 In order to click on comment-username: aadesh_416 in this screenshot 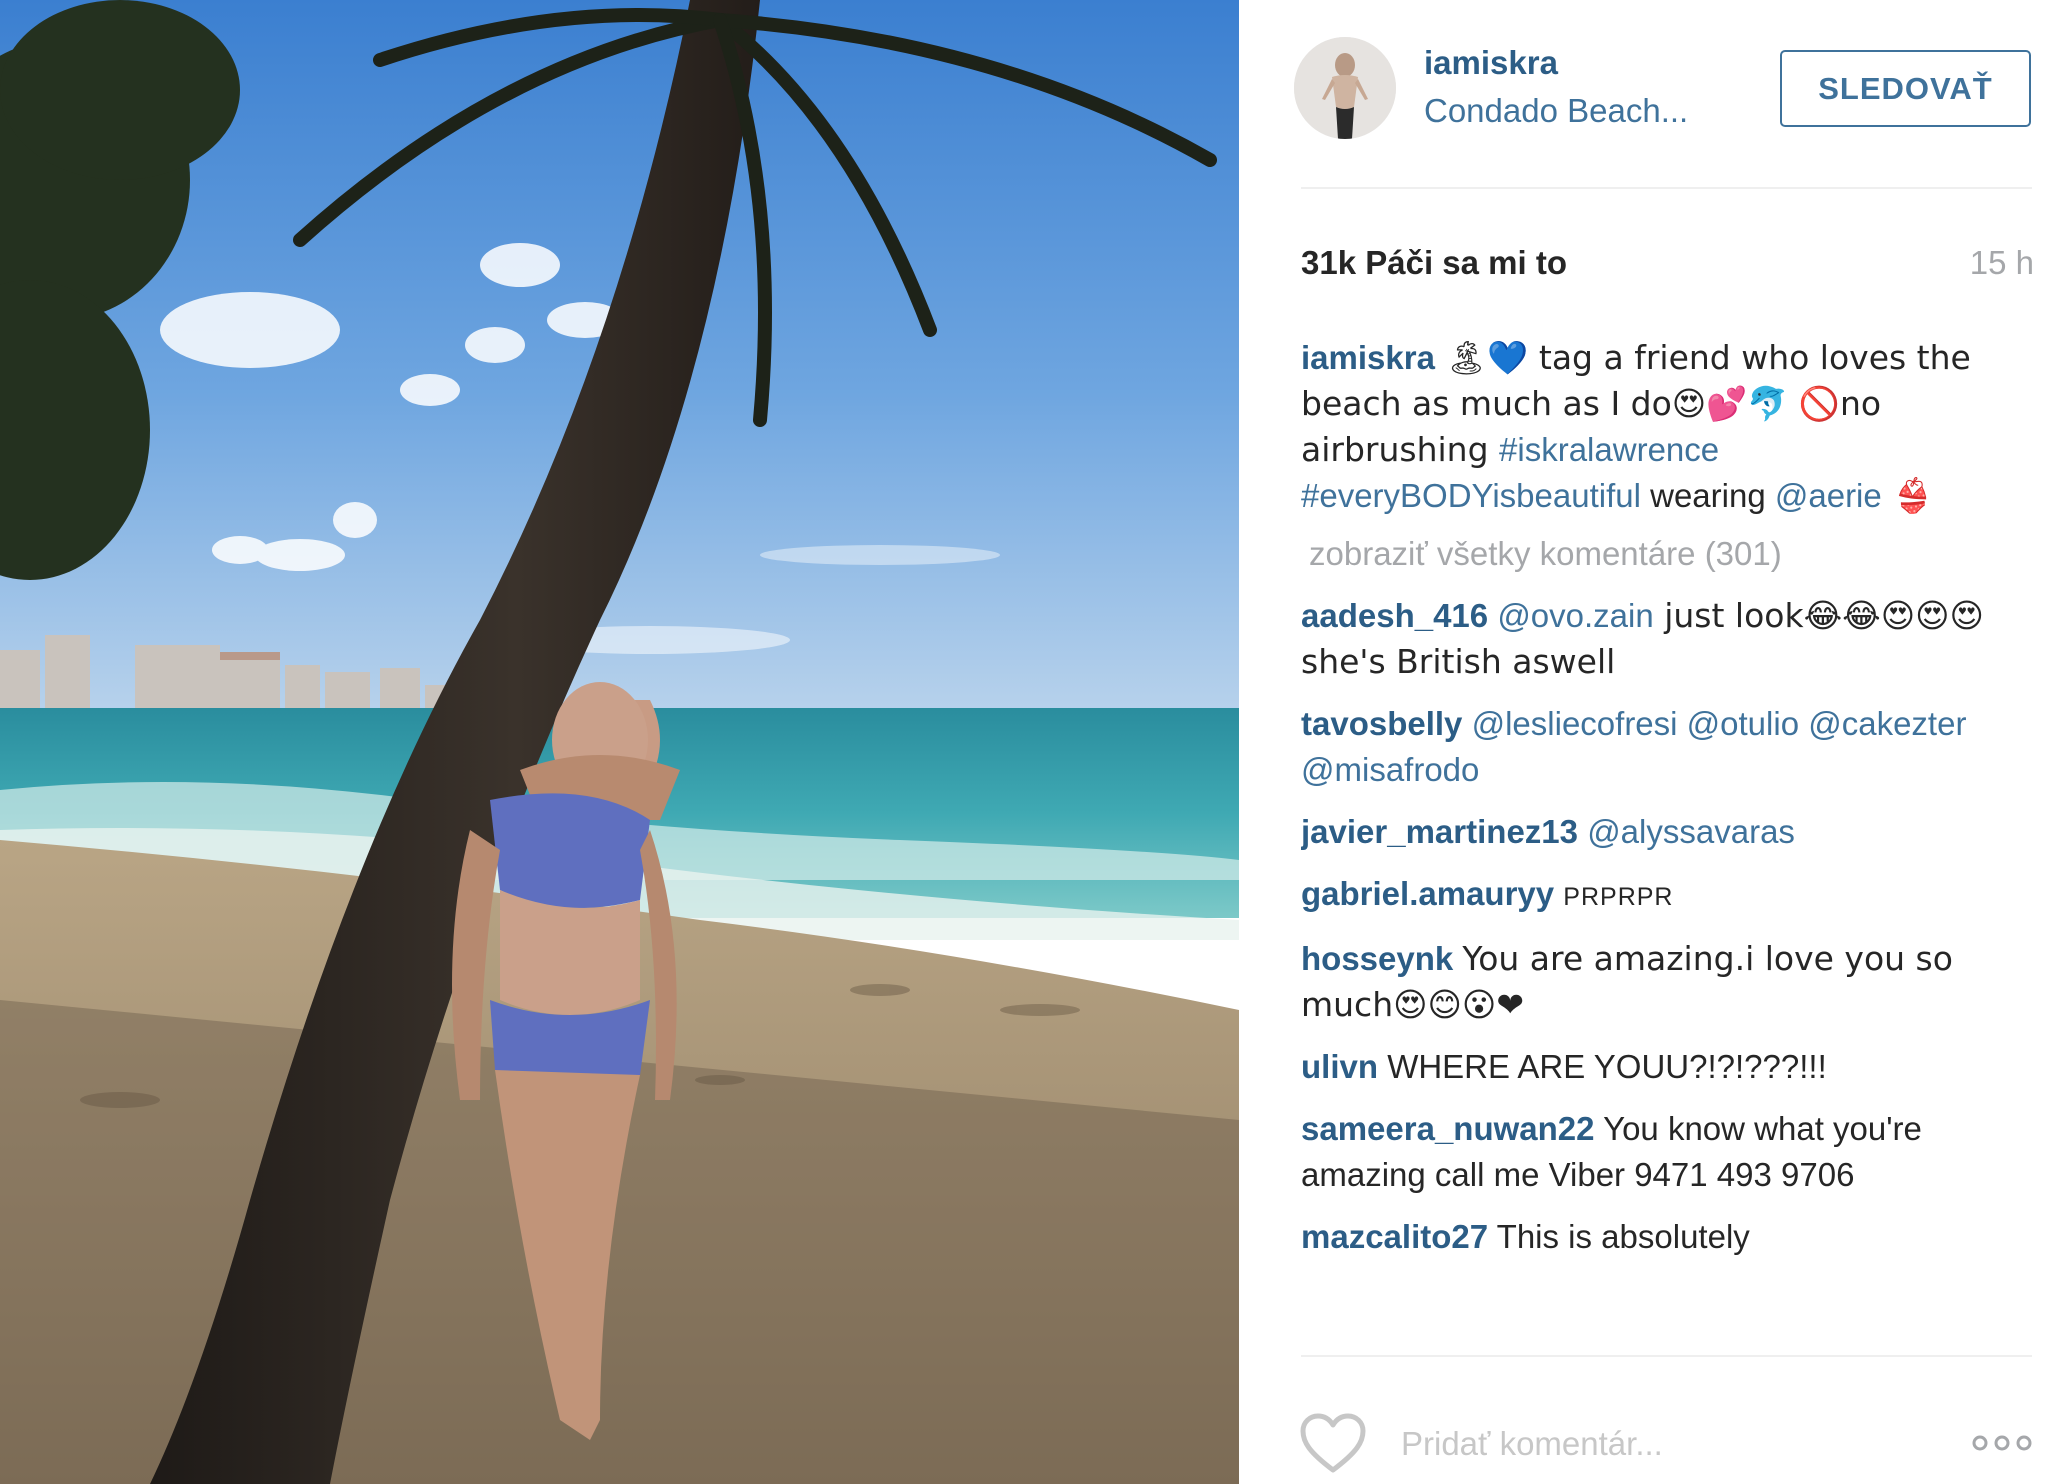, I will do `click(1394, 615)`.